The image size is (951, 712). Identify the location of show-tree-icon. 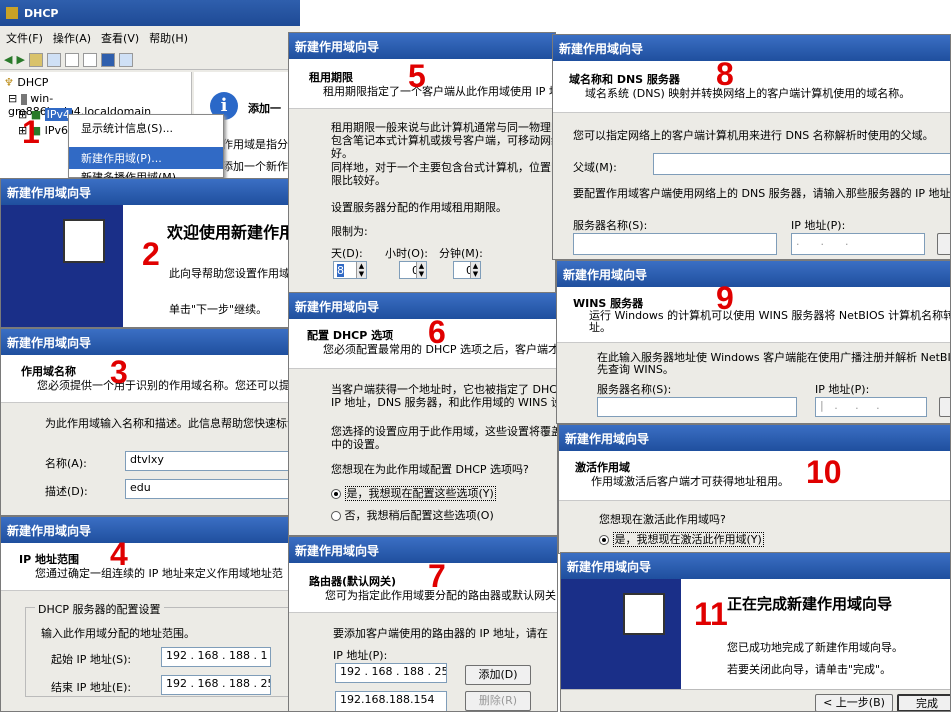
(53, 59).